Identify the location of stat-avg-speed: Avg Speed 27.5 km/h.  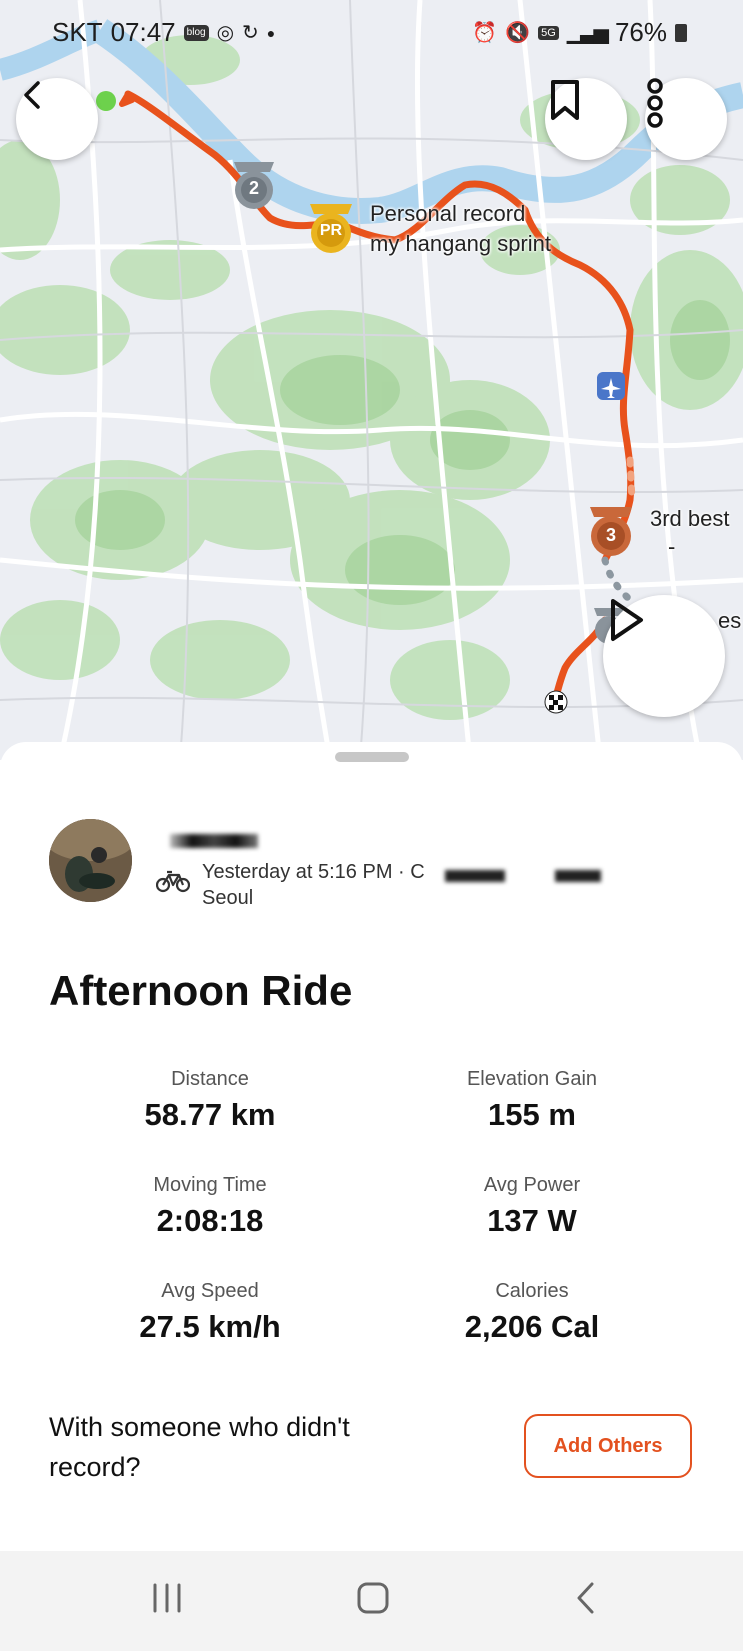
(210, 1312).